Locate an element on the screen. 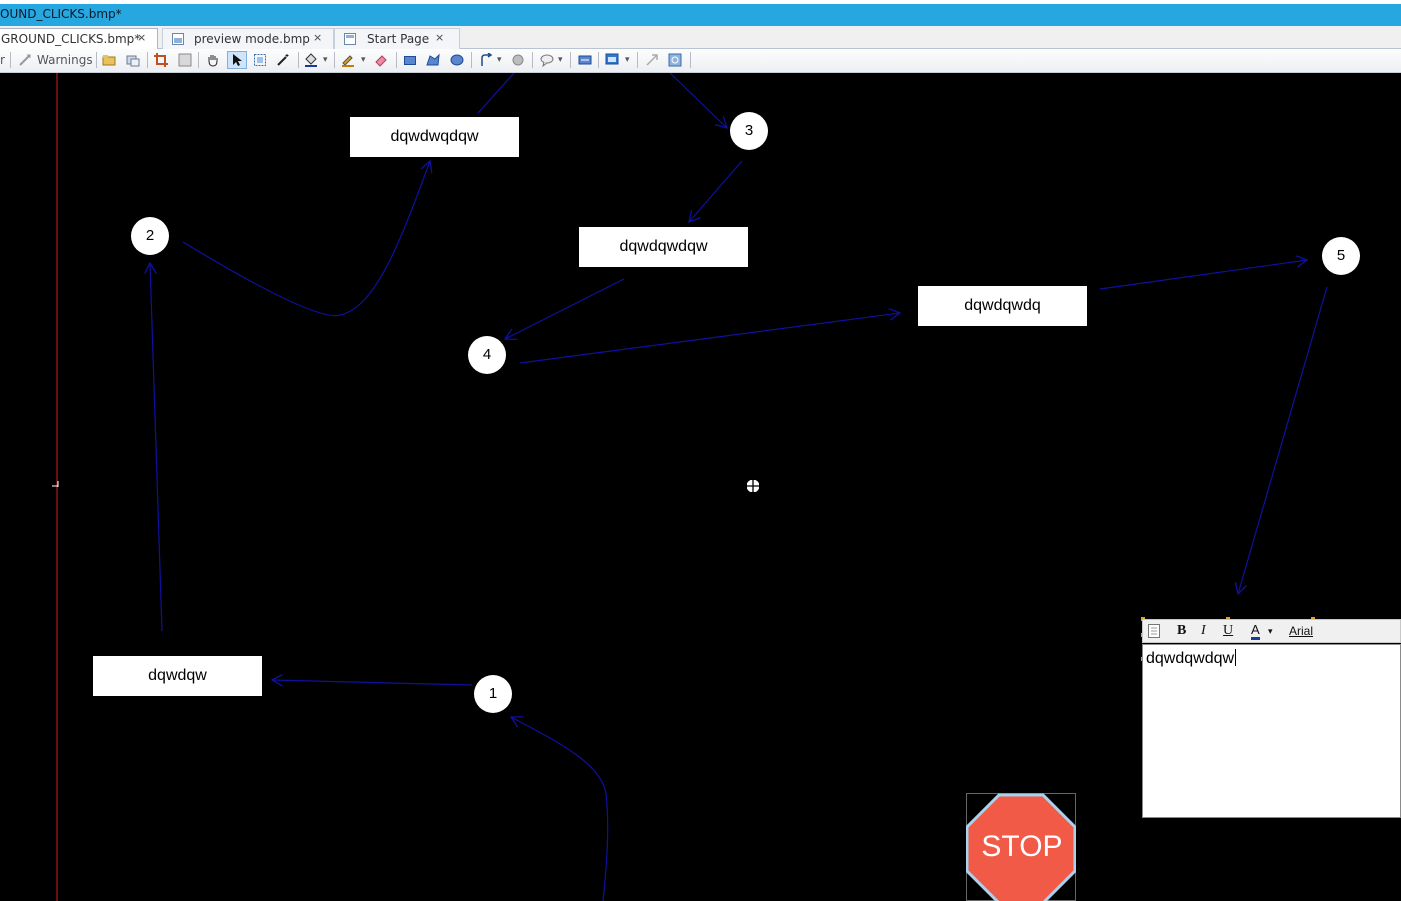  open-folder-icon is located at coordinates (109, 60).